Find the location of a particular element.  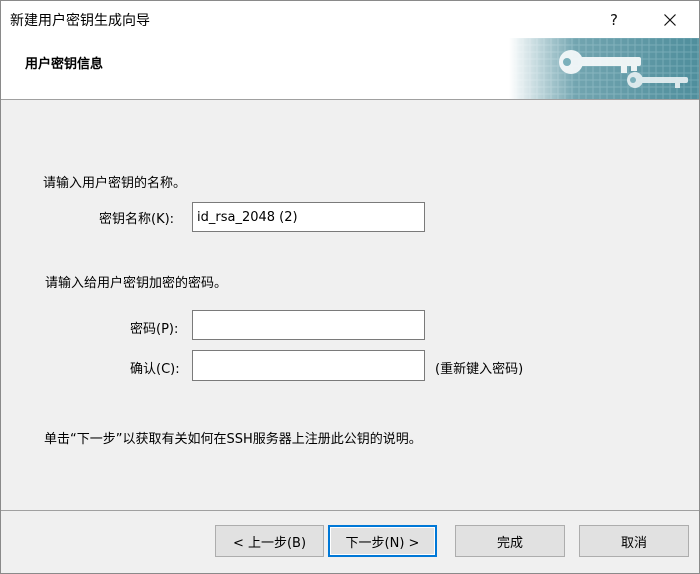

password-prompt: 请输入给用户密钥加密的密码。 is located at coordinates (136, 283).